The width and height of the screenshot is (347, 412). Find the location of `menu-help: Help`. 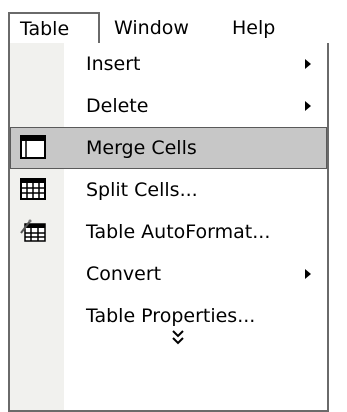

menu-help: Help is located at coordinates (253, 28).